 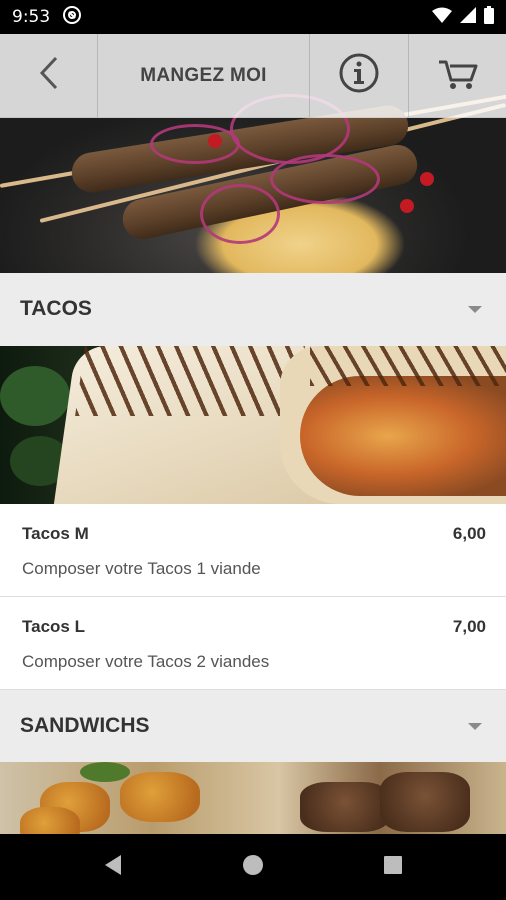 I want to click on nav-back-button, so click(x=113, y=867).